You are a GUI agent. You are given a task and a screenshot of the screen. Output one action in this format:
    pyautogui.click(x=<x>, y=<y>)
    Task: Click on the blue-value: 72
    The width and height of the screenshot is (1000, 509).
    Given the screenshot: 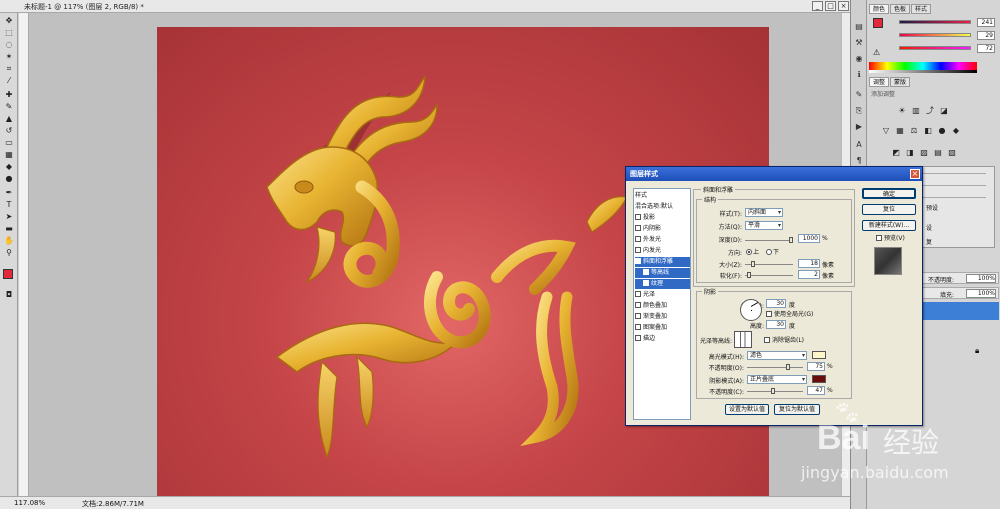 What is the action you would take?
    pyautogui.click(x=986, y=48)
    